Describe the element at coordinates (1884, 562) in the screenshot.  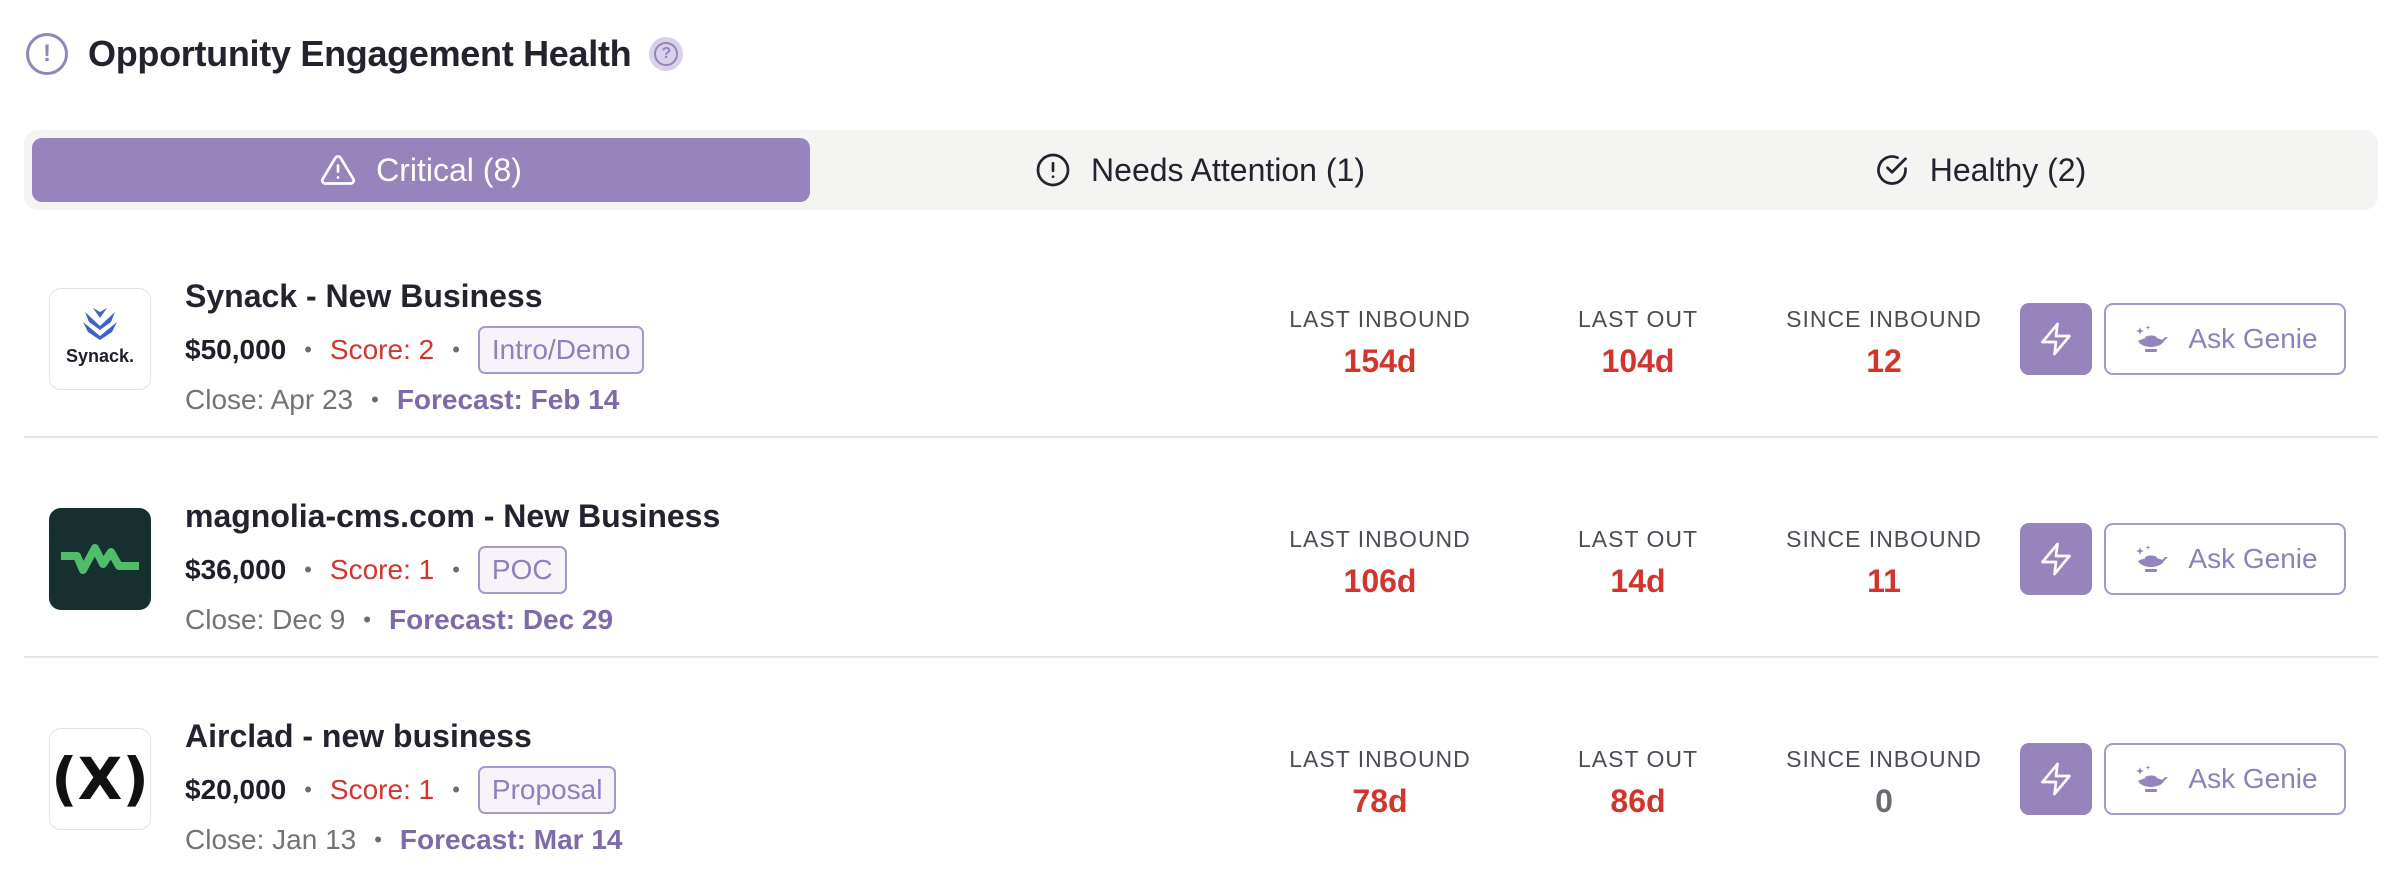
I see `metric-since-inbound: SINCE INBOUND 11` at that location.